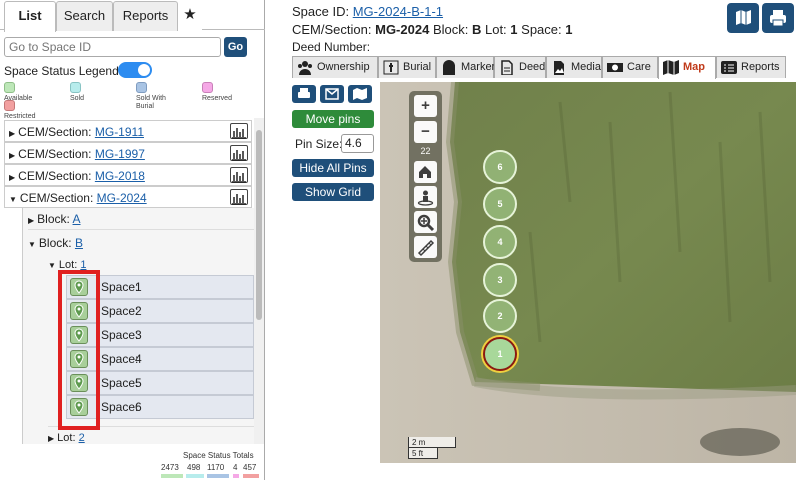 Image resolution: width=800 pixels, height=480 pixels. Describe the element at coordinates (360, 94) in the screenshot. I see `map-layers-button` at that location.